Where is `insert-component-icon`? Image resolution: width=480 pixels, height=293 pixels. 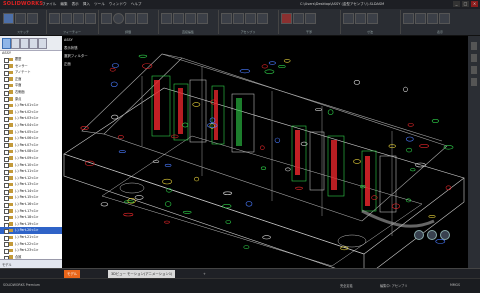
insert-component-icon is located at coordinates (226, 18).